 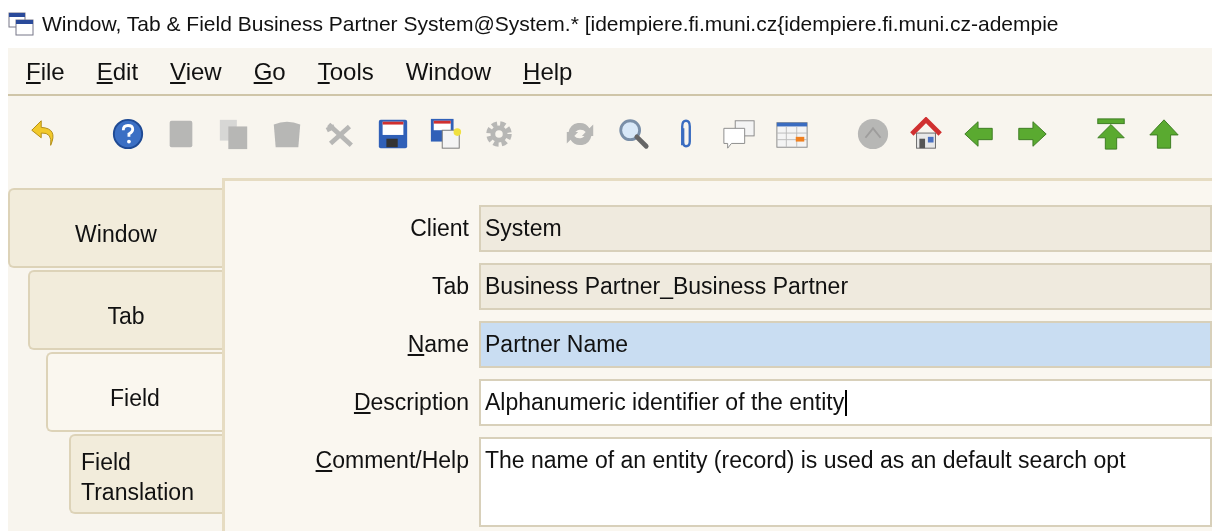 What do you see at coordinates (438, 344) in the screenshot?
I see `field-label: Name` at bounding box center [438, 344].